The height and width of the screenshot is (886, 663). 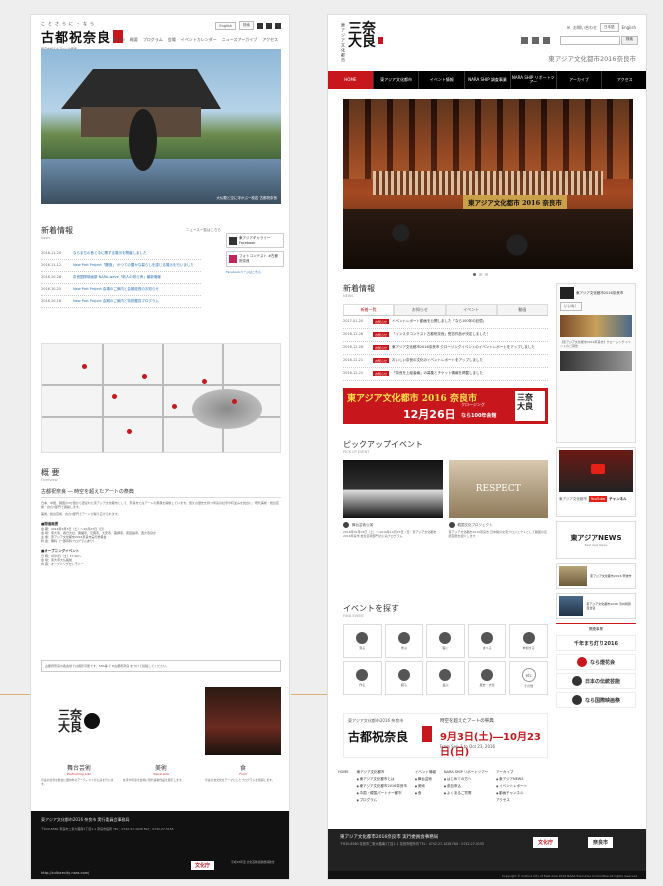 I want to click on footer-nav-link: 中国・韓国パートナー都市, so click(x=382, y=793).